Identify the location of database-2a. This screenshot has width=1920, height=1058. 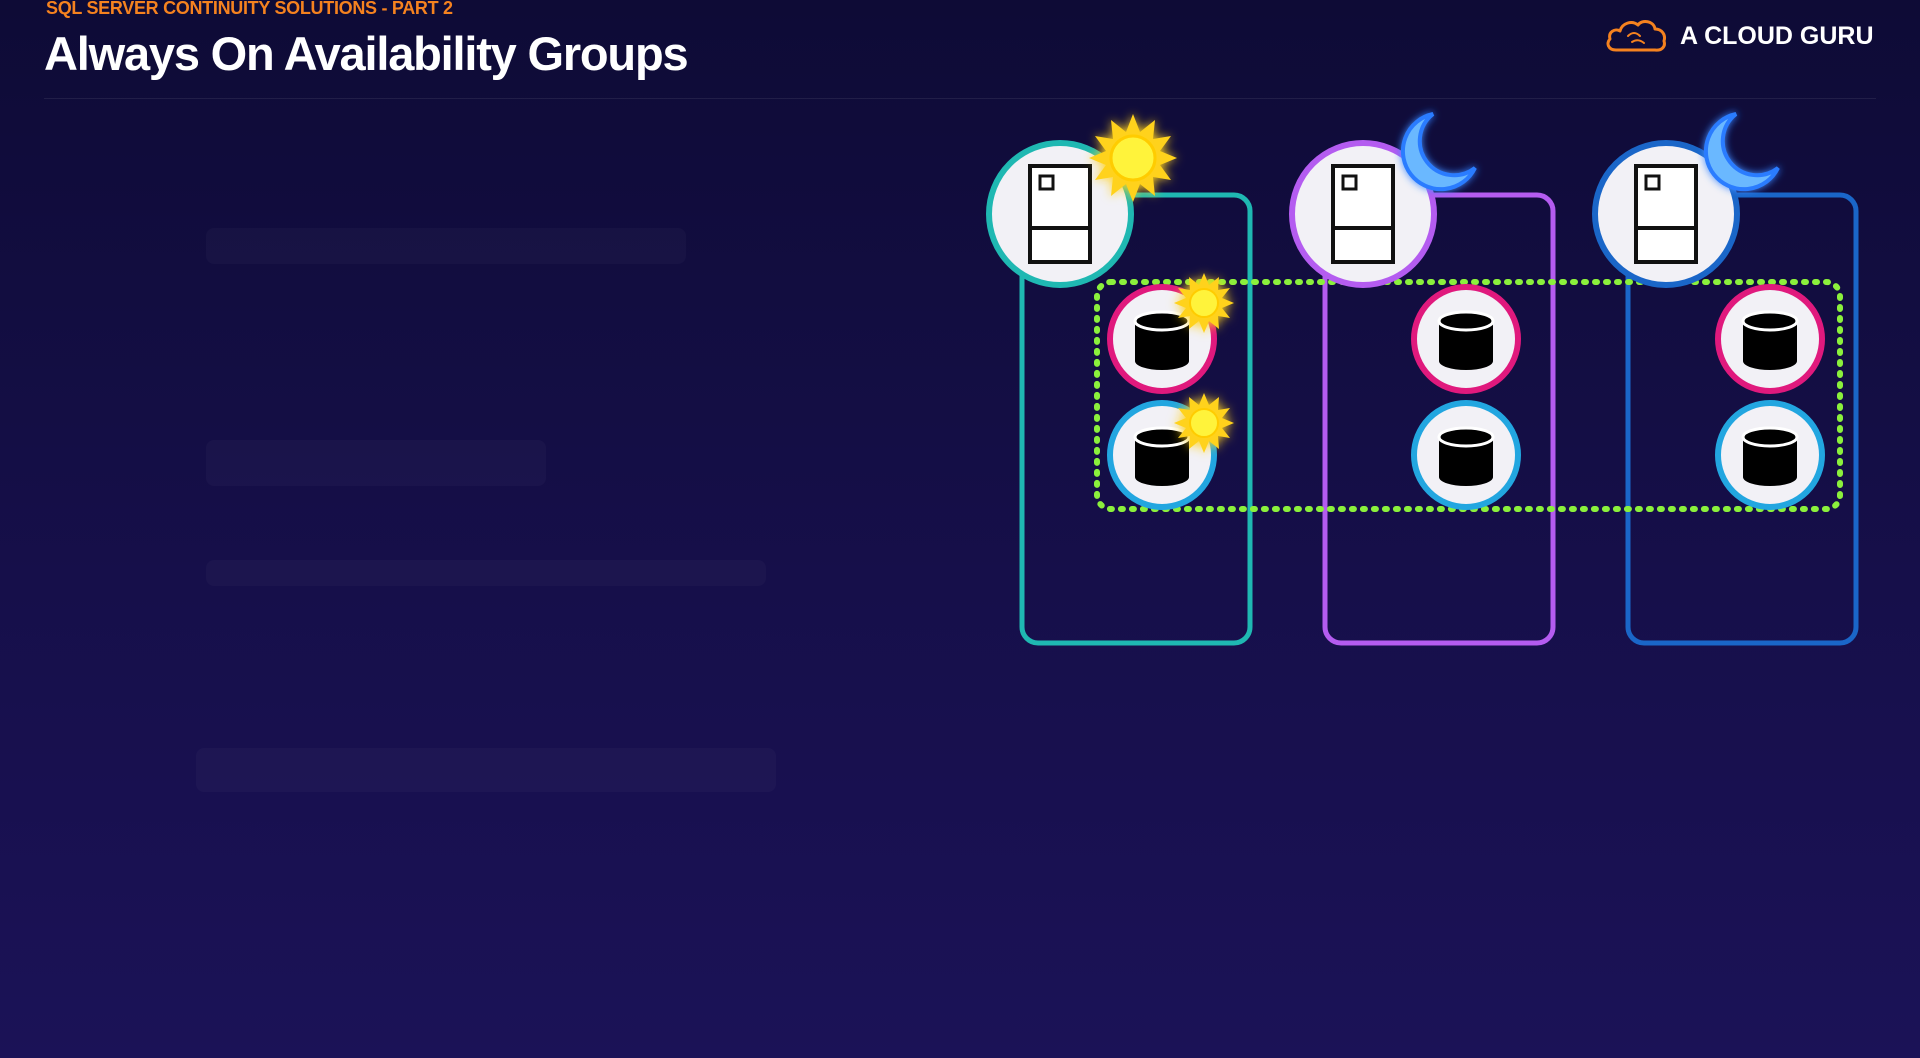
(1466, 339).